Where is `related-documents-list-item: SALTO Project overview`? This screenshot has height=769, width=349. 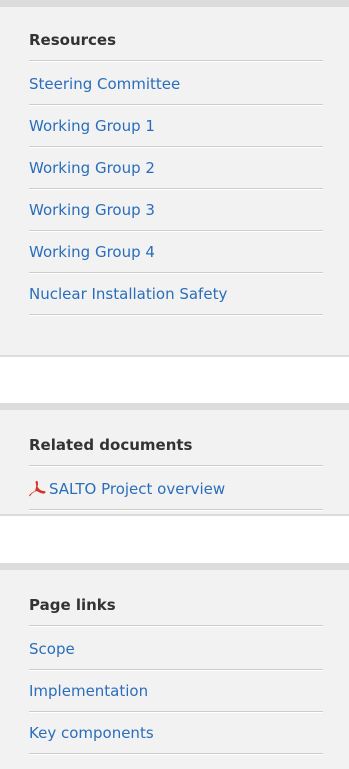 related-documents-list-item: SALTO Project overview is located at coordinates (176, 489).